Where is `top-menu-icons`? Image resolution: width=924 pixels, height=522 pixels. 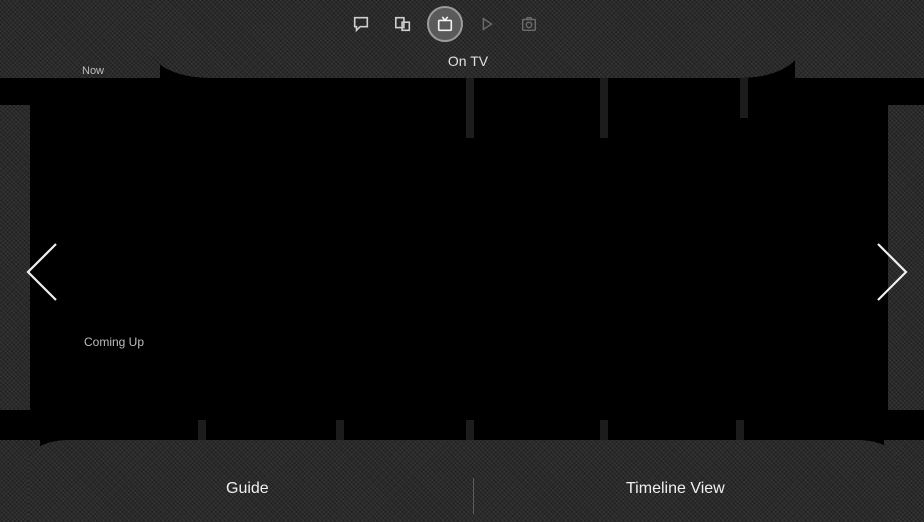
top-menu-icons is located at coordinates (445, 24).